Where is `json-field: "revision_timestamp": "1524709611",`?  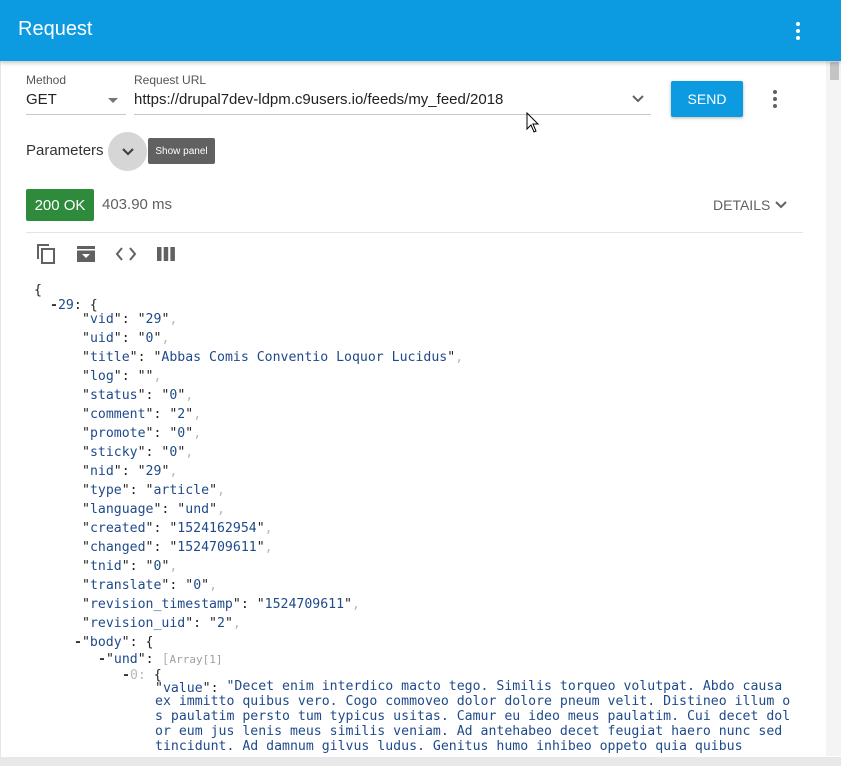 json-field: "revision_timestamp": "1524709611", is located at coordinates (221, 604).